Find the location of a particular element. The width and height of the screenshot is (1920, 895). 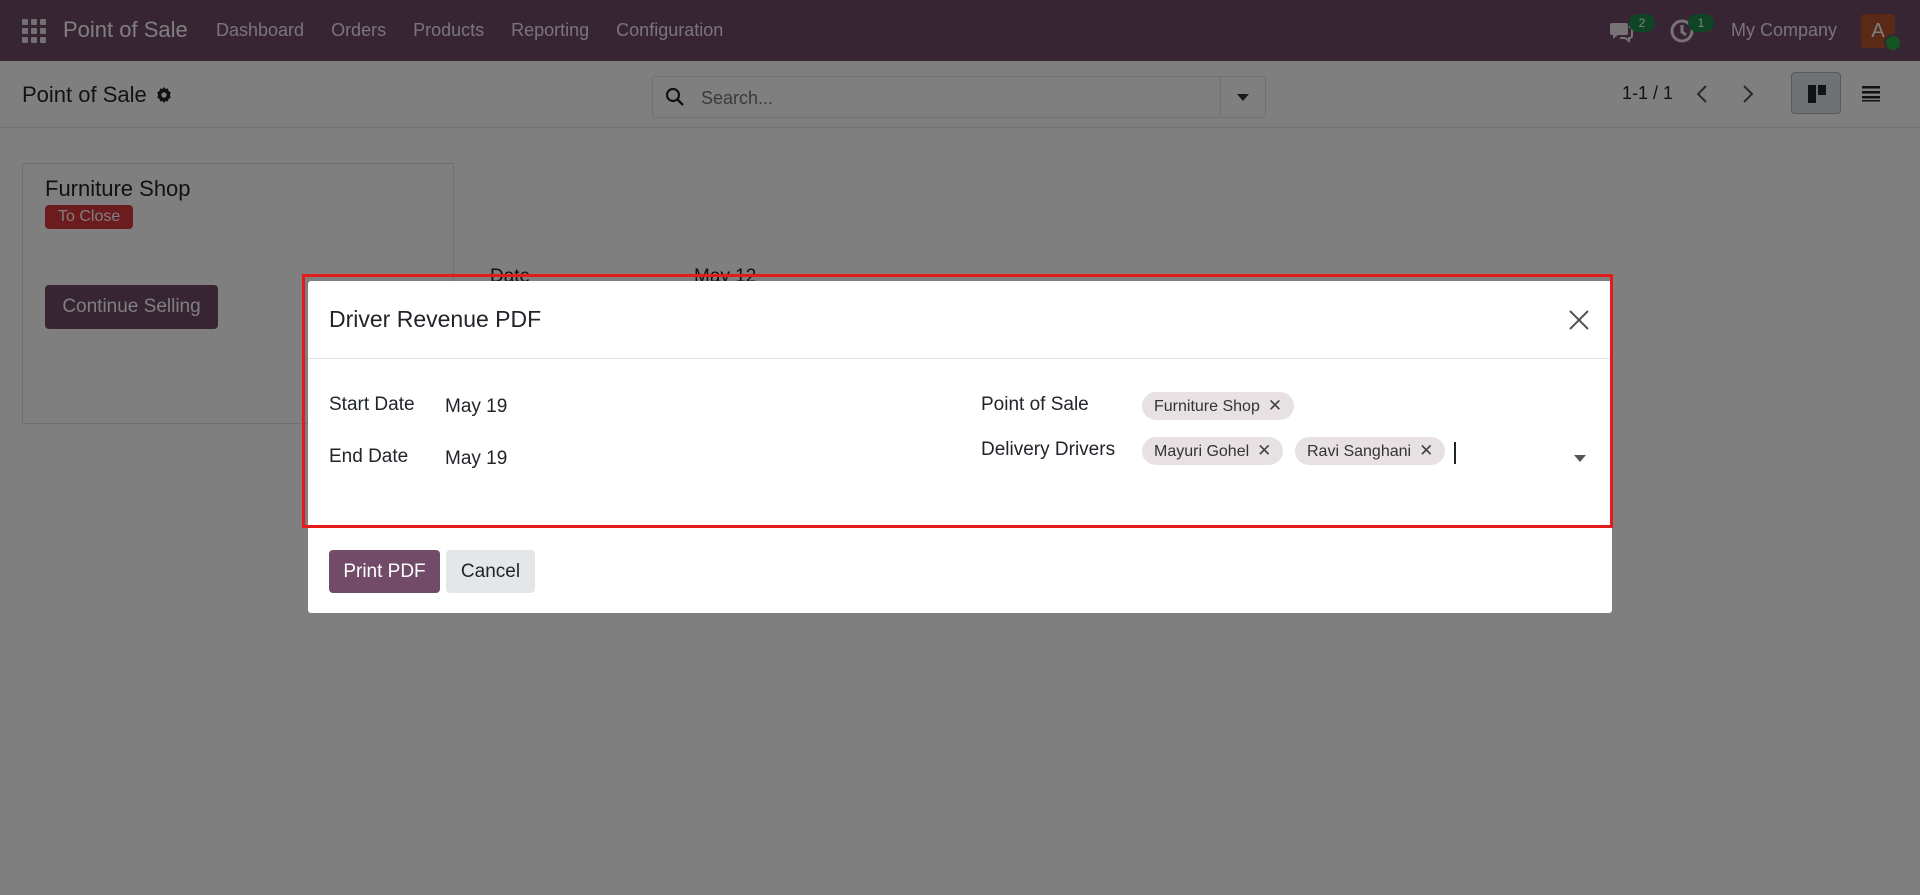

end-date-field: May 19 is located at coordinates (476, 459).